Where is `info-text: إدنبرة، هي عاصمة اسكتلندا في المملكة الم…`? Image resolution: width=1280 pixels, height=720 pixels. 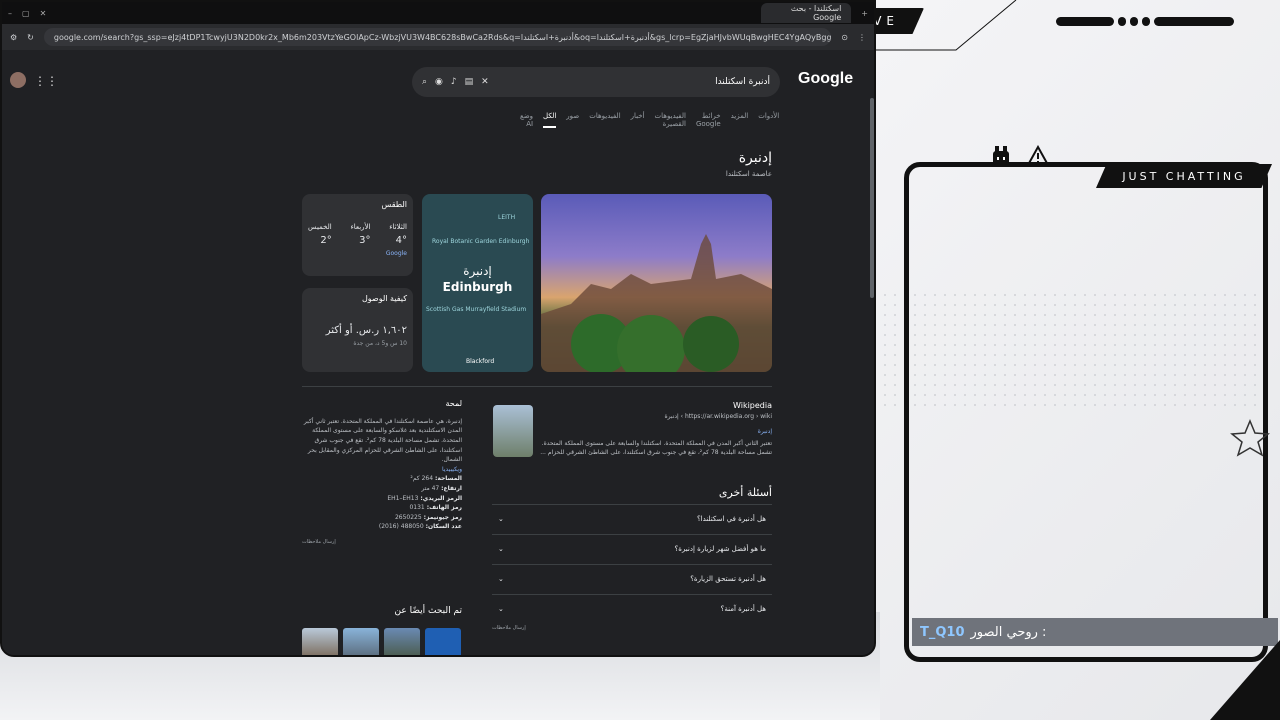 info-text: إدنبرة، هي عاصمة اسكتلندا في المملكة الم… is located at coordinates (382, 440).